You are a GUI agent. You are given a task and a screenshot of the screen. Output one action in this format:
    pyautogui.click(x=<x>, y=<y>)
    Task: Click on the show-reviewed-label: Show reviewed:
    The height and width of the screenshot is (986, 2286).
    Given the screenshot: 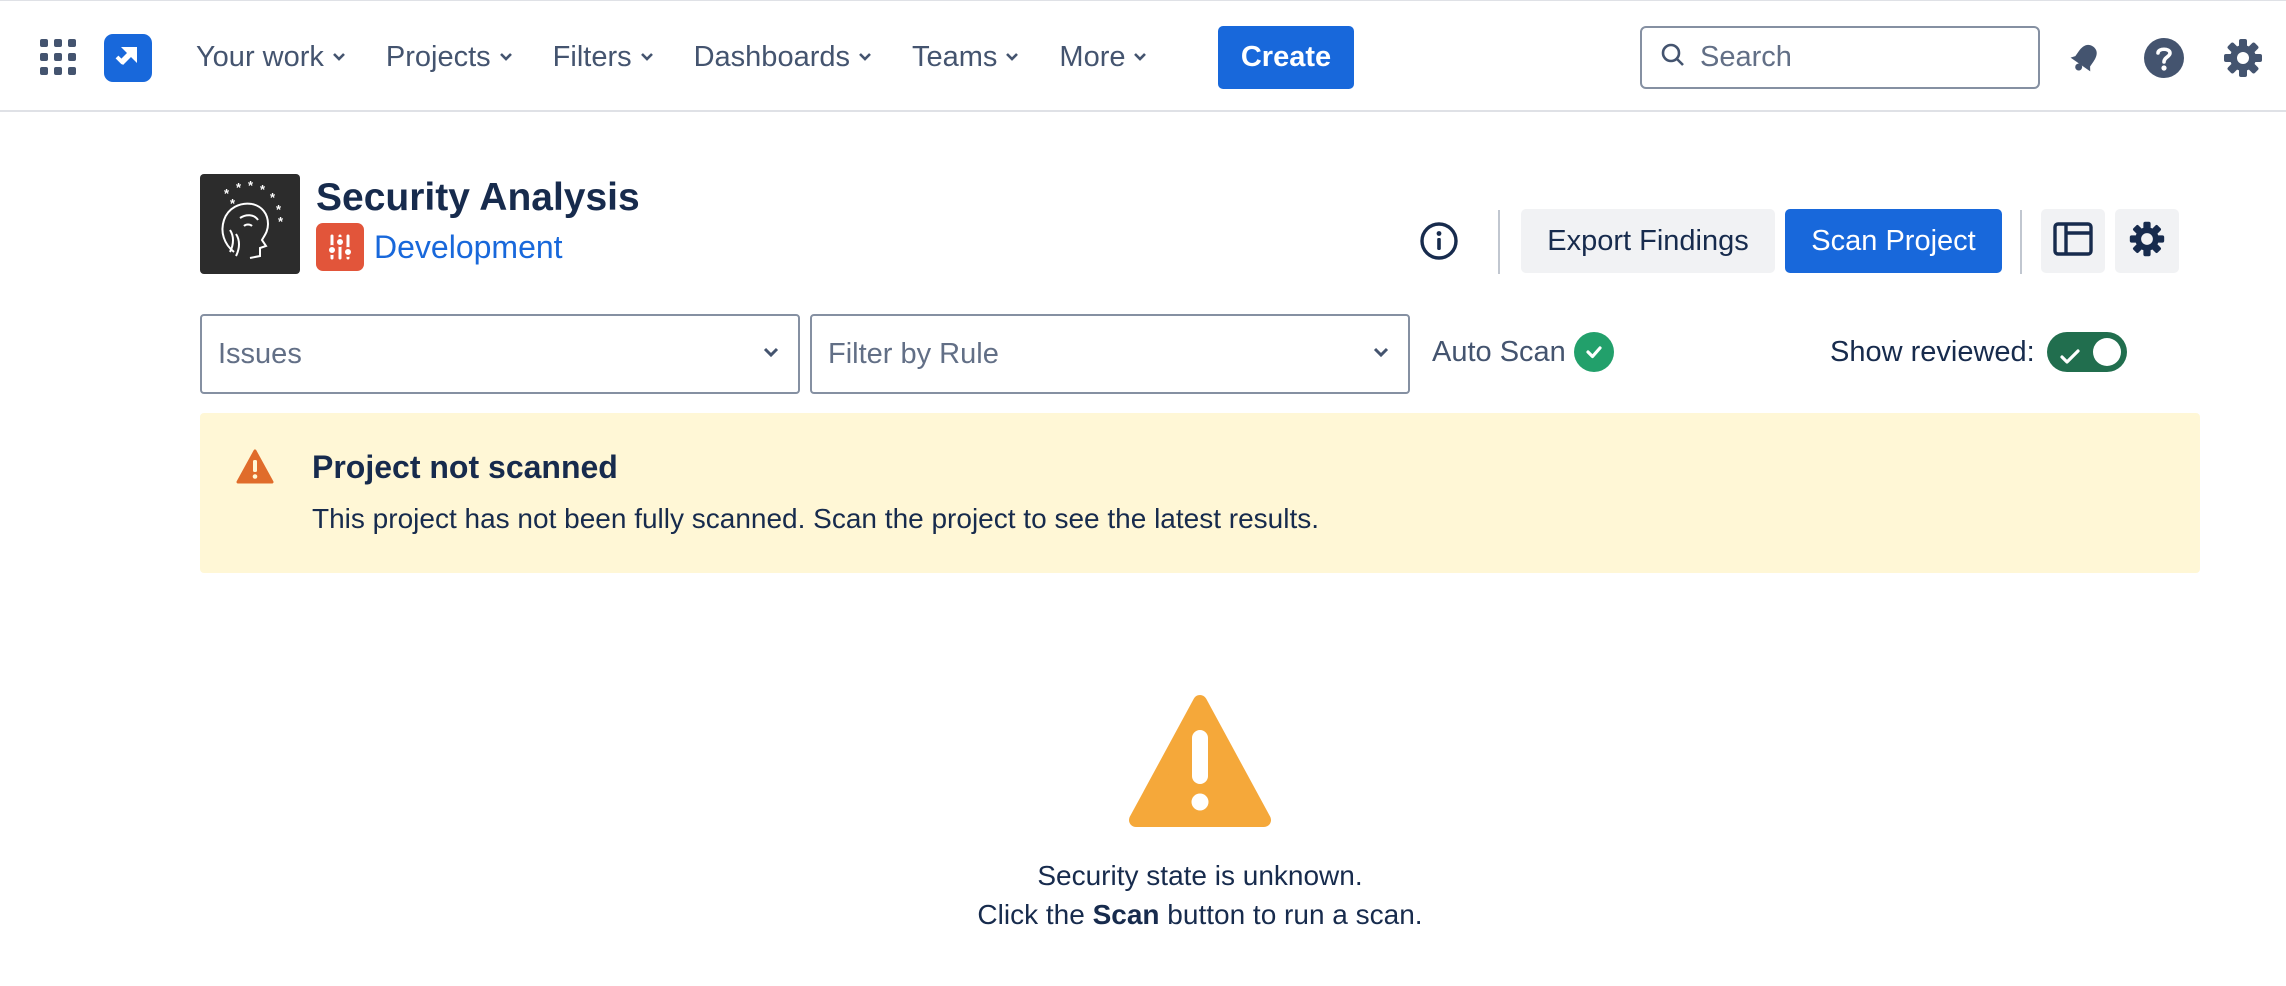 What is the action you would take?
    pyautogui.click(x=1932, y=351)
    